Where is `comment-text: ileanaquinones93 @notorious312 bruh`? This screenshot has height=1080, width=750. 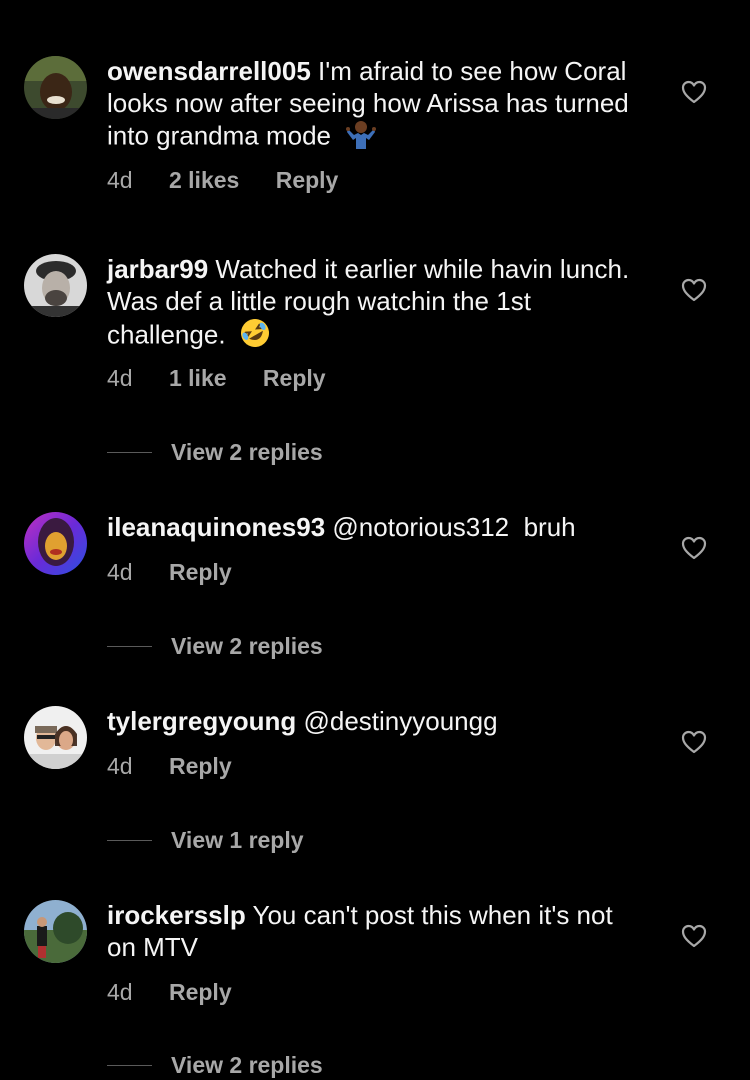 comment-text: ileanaquinones93 @notorious312 bruh is located at coordinates (377, 527).